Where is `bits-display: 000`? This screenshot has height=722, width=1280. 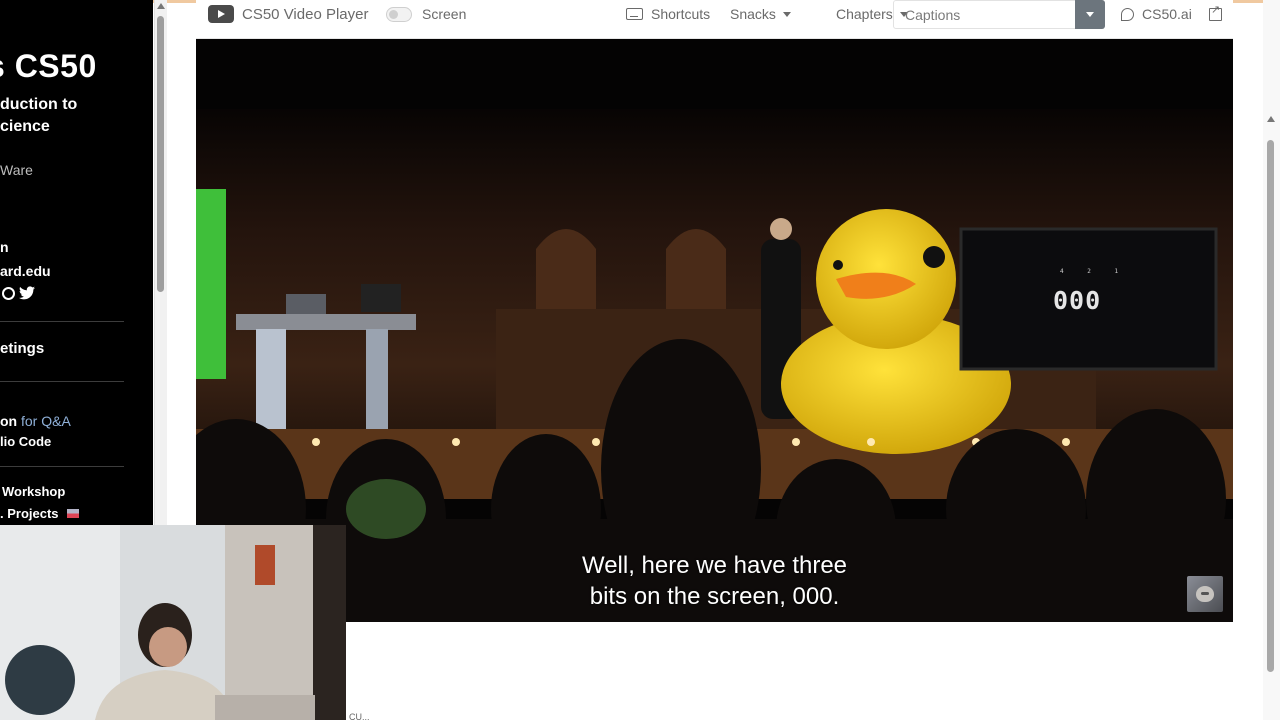
bits-display: 000 is located at coordinates (1077, 300).